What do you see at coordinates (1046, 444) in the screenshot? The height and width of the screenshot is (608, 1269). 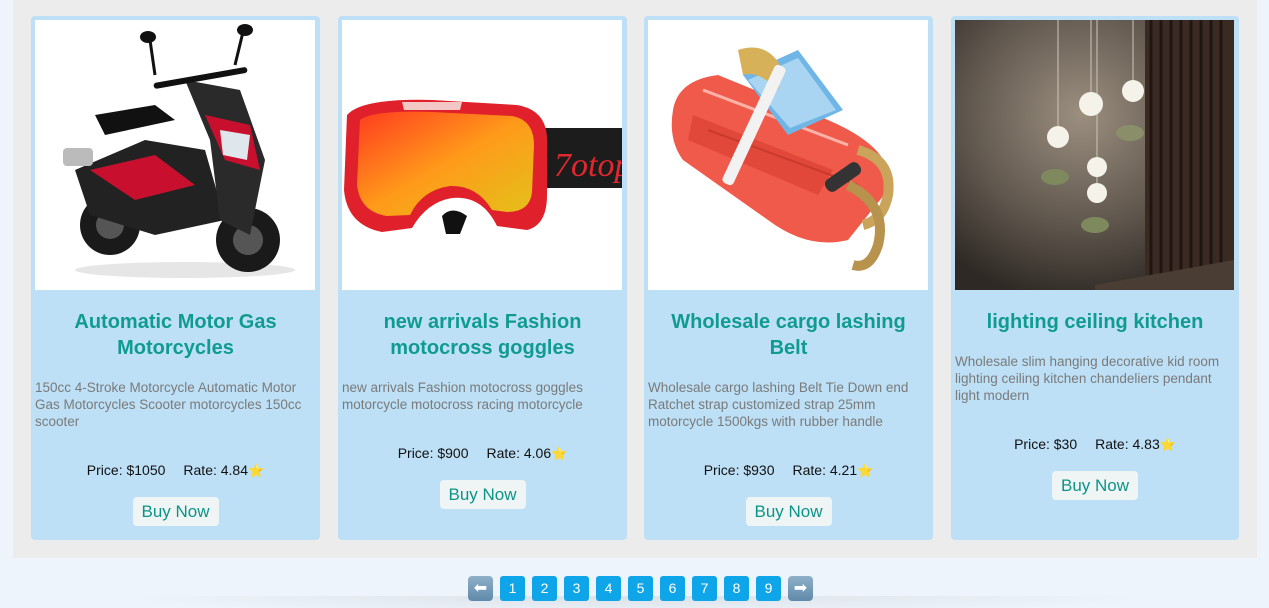 I see `product-price: Price: $30` at bounding box center [1046, 444].